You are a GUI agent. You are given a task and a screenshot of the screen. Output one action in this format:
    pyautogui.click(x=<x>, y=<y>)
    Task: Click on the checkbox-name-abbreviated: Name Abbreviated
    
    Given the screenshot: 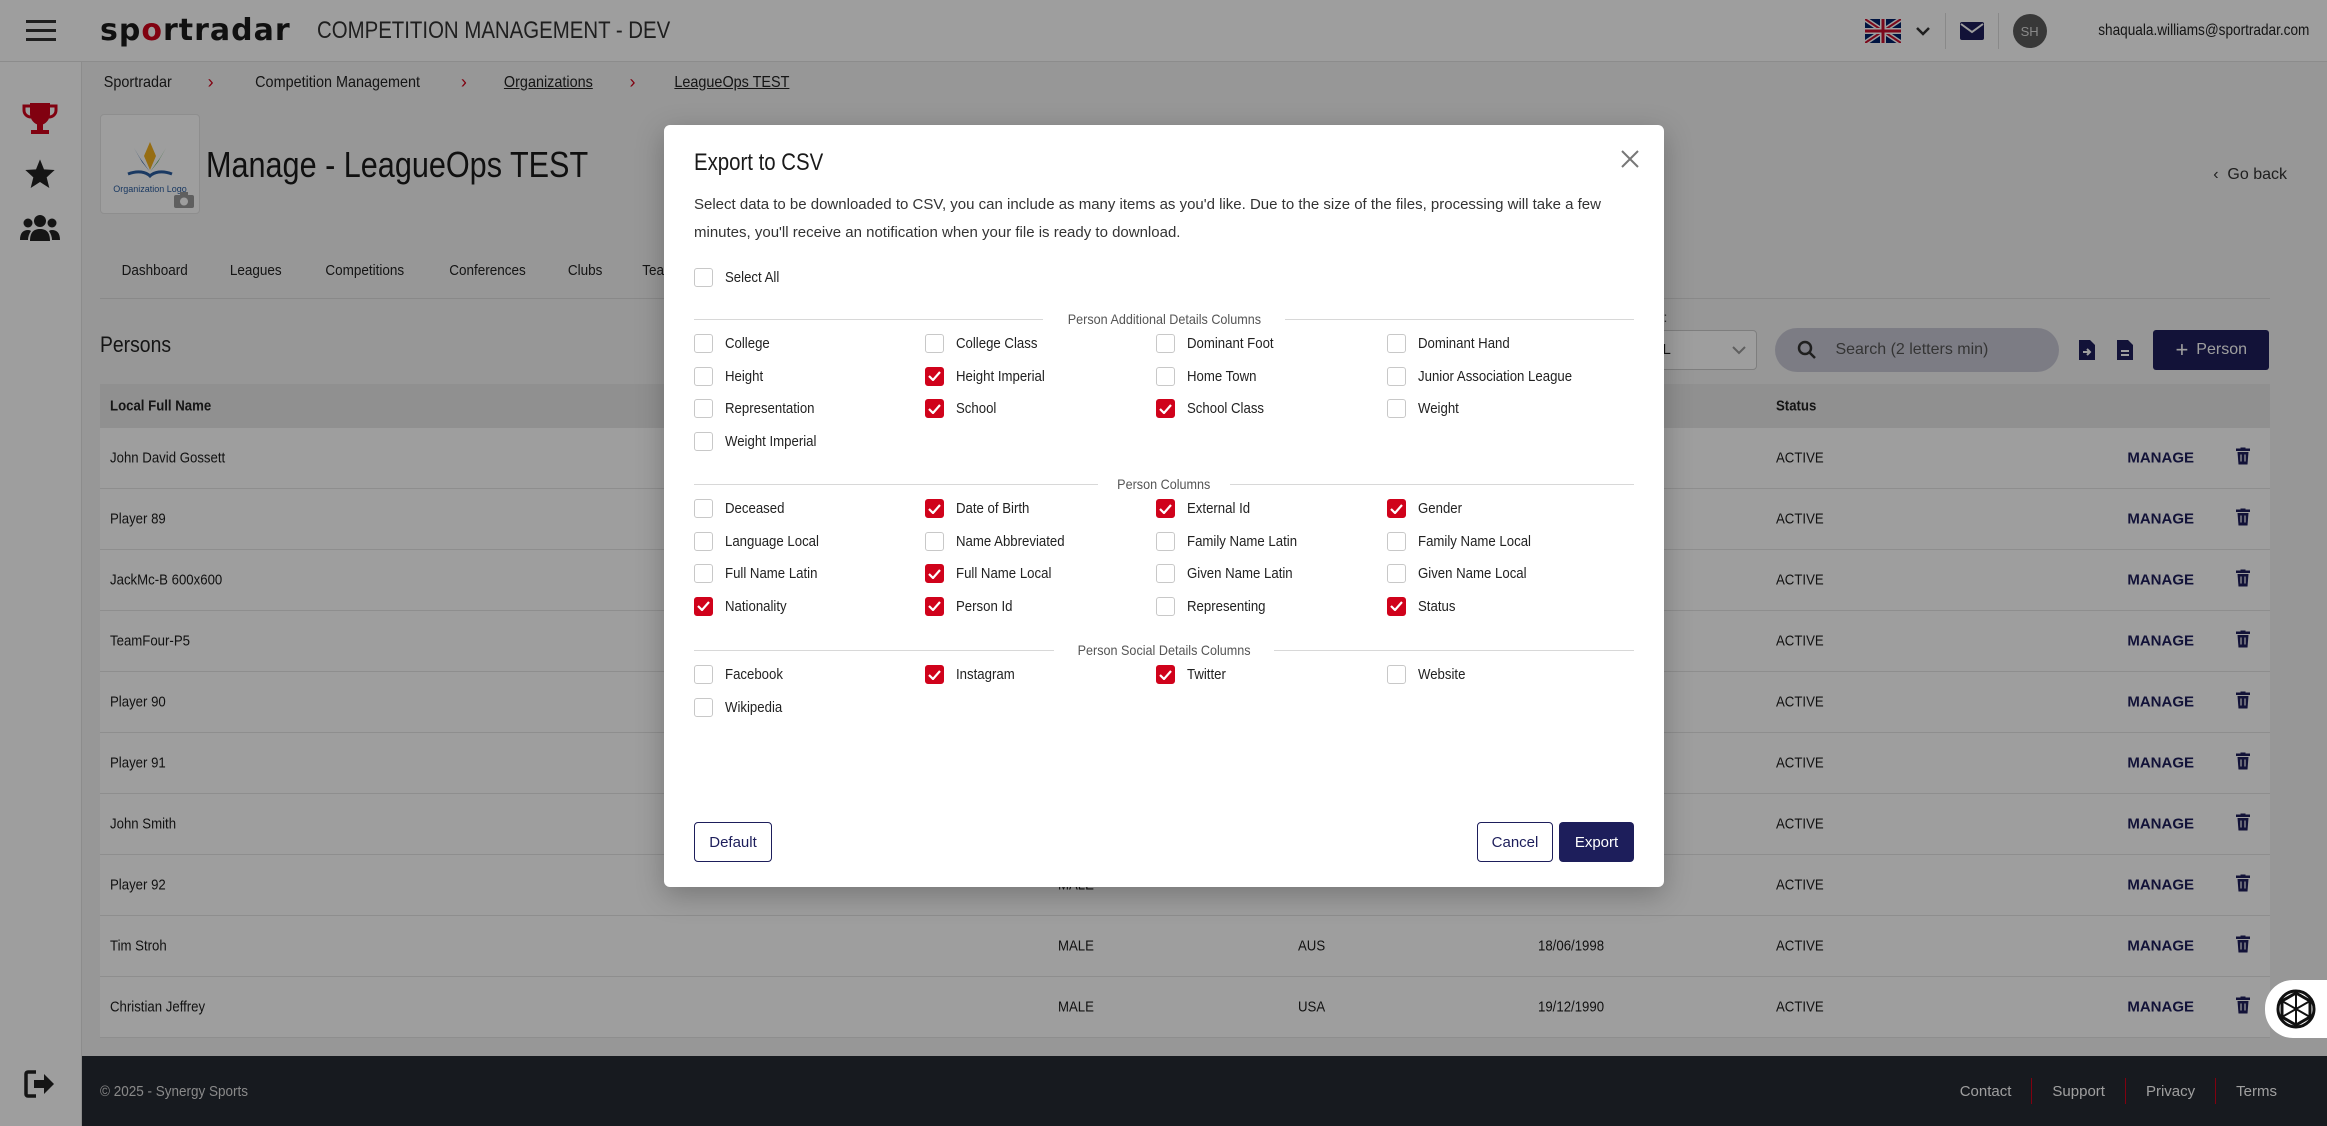 What is the action you would take?
    pyautogui.click(x=1002, y=541)
    